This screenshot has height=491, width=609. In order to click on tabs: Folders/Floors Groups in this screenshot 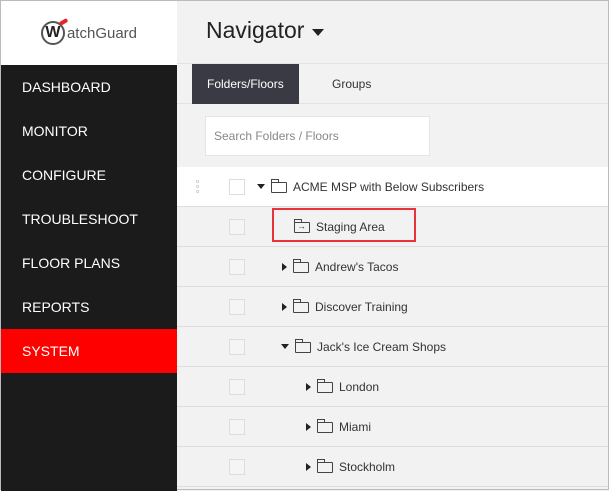, I will do `click(392, 83)`.